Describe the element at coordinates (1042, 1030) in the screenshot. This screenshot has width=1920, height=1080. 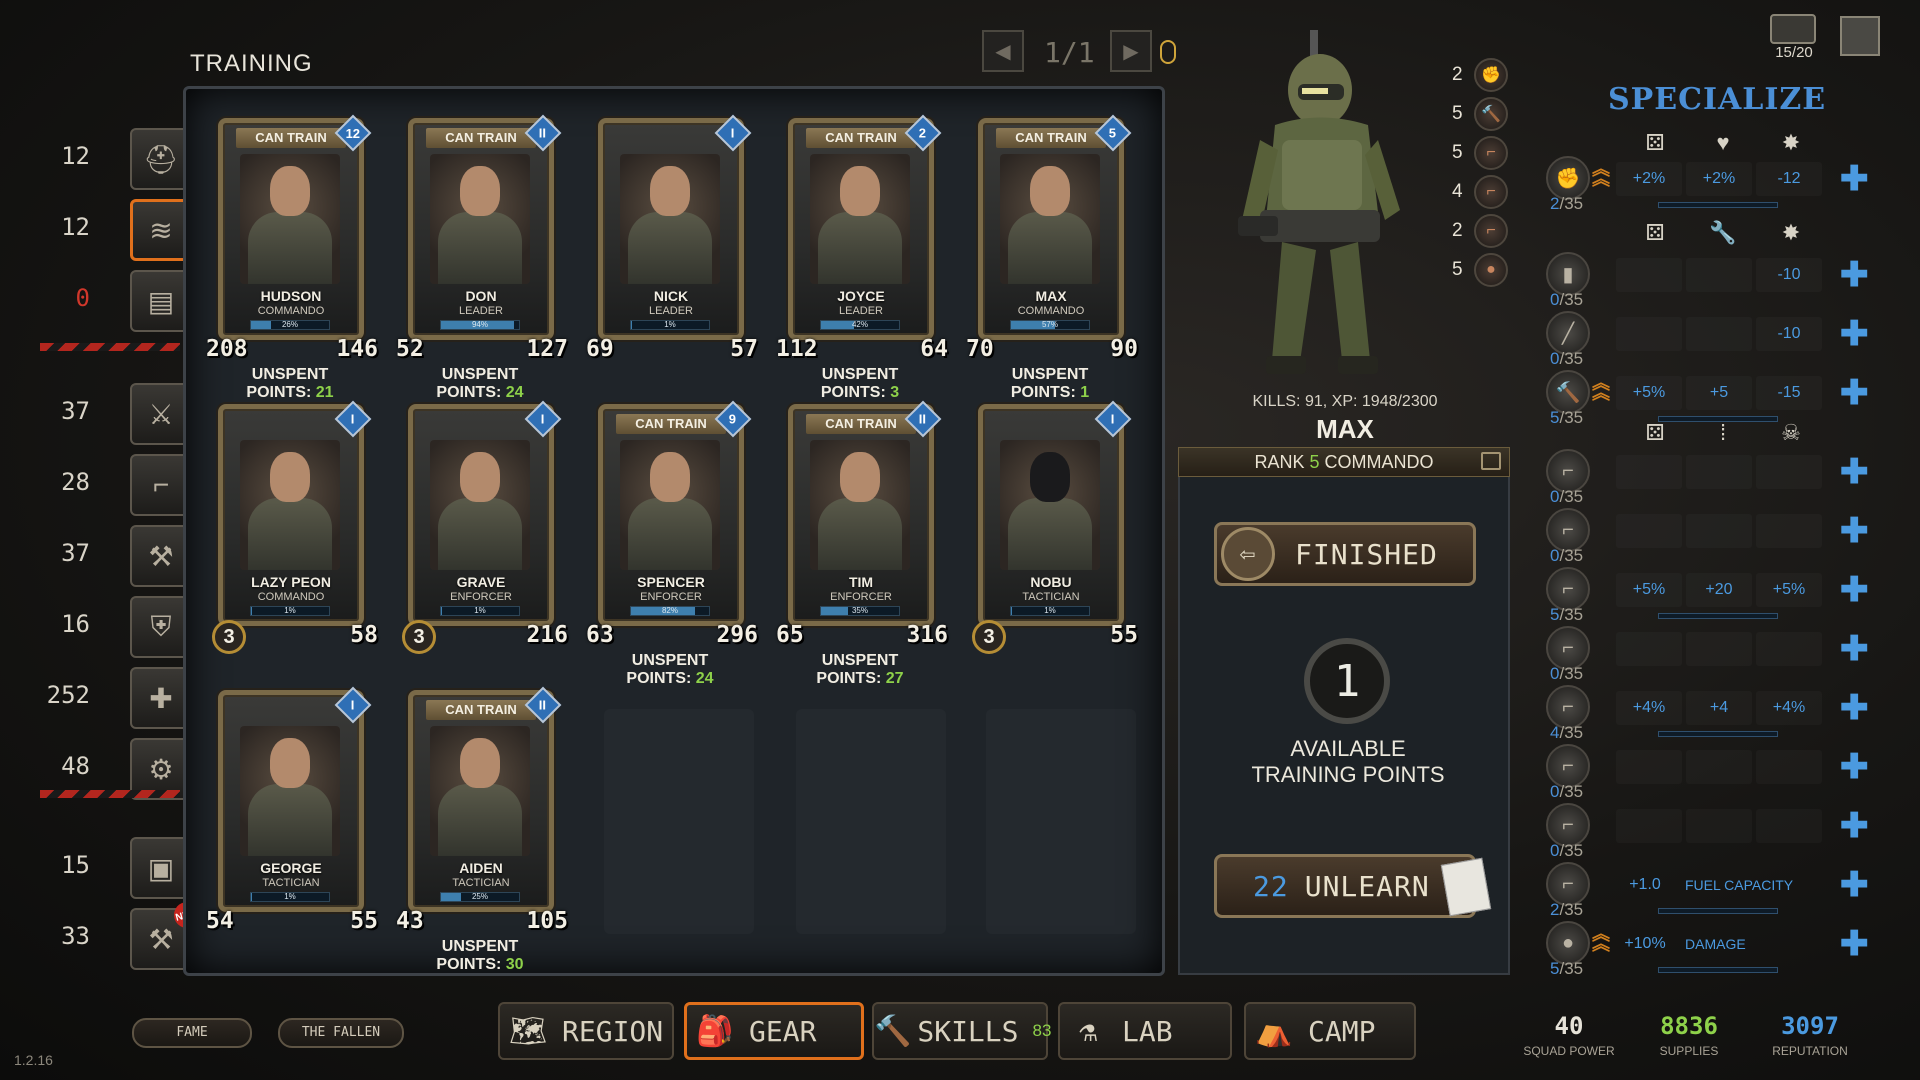
I see `tab-badge: 83` at that location.